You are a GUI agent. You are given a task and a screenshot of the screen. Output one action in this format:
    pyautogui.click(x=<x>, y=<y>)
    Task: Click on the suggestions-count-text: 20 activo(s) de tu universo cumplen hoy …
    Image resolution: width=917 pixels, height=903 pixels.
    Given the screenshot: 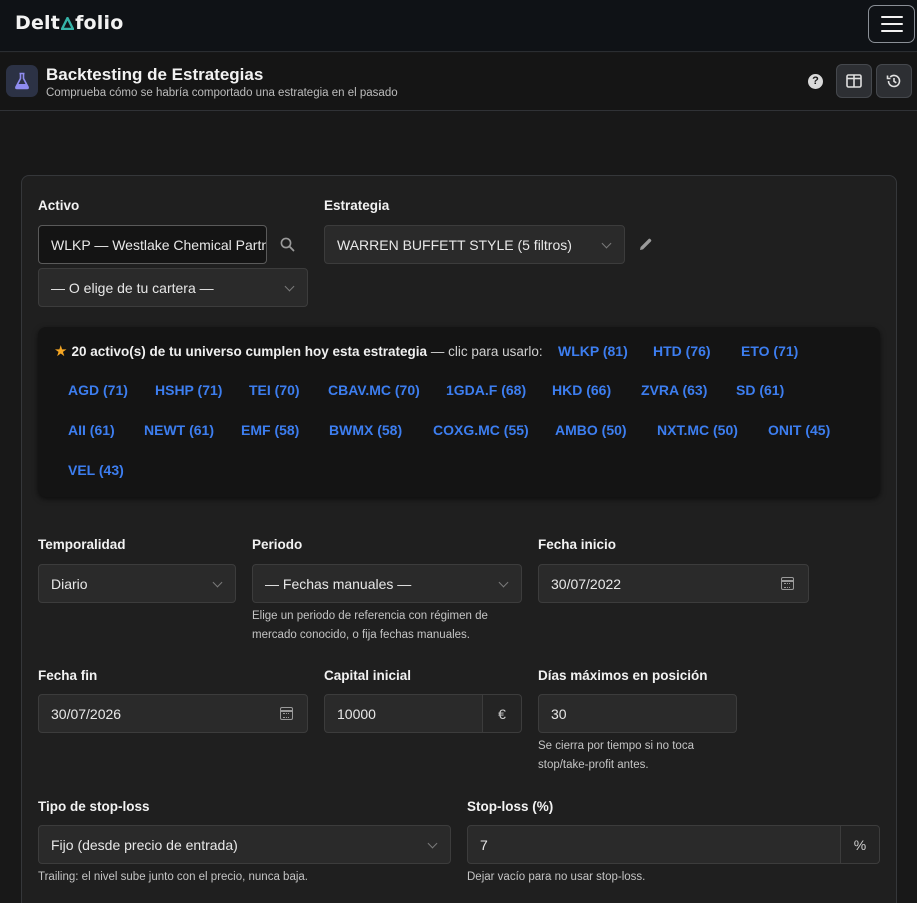 What is the action you would take?
    pyautogui.click(x=249, y=351)
    